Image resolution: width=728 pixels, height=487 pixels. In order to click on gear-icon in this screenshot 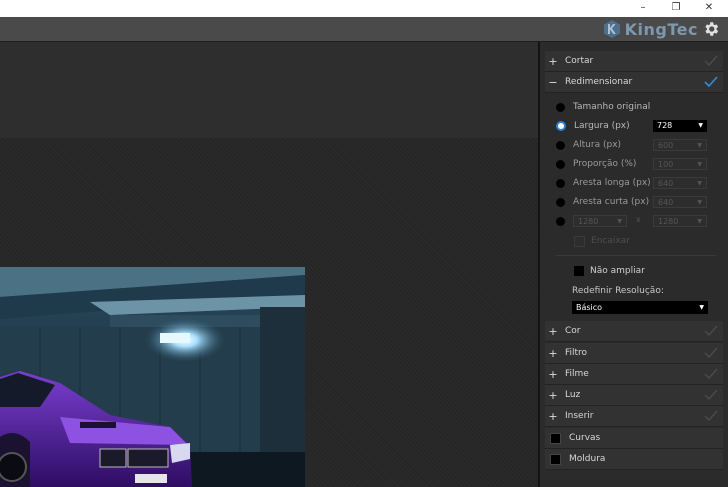, I will do `click(711, 29)`.